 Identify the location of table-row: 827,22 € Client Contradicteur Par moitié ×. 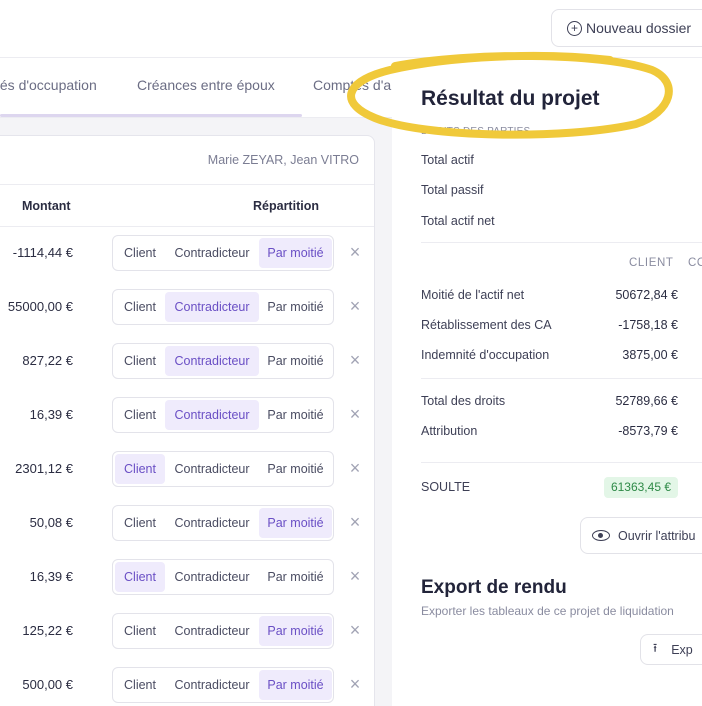
(188, 361).